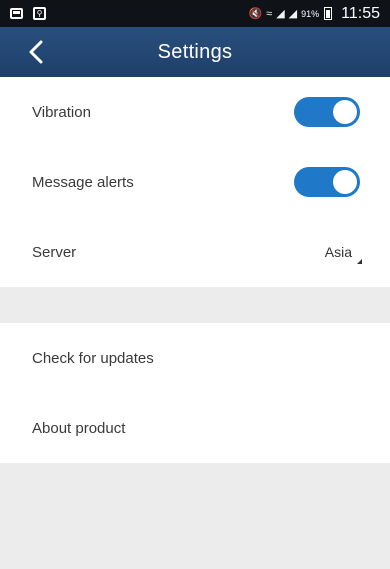  What do you see at coordinates (255, 14) in the screenshot?
I see `mute-icon: 🔇` at bounding box center [255, 14].